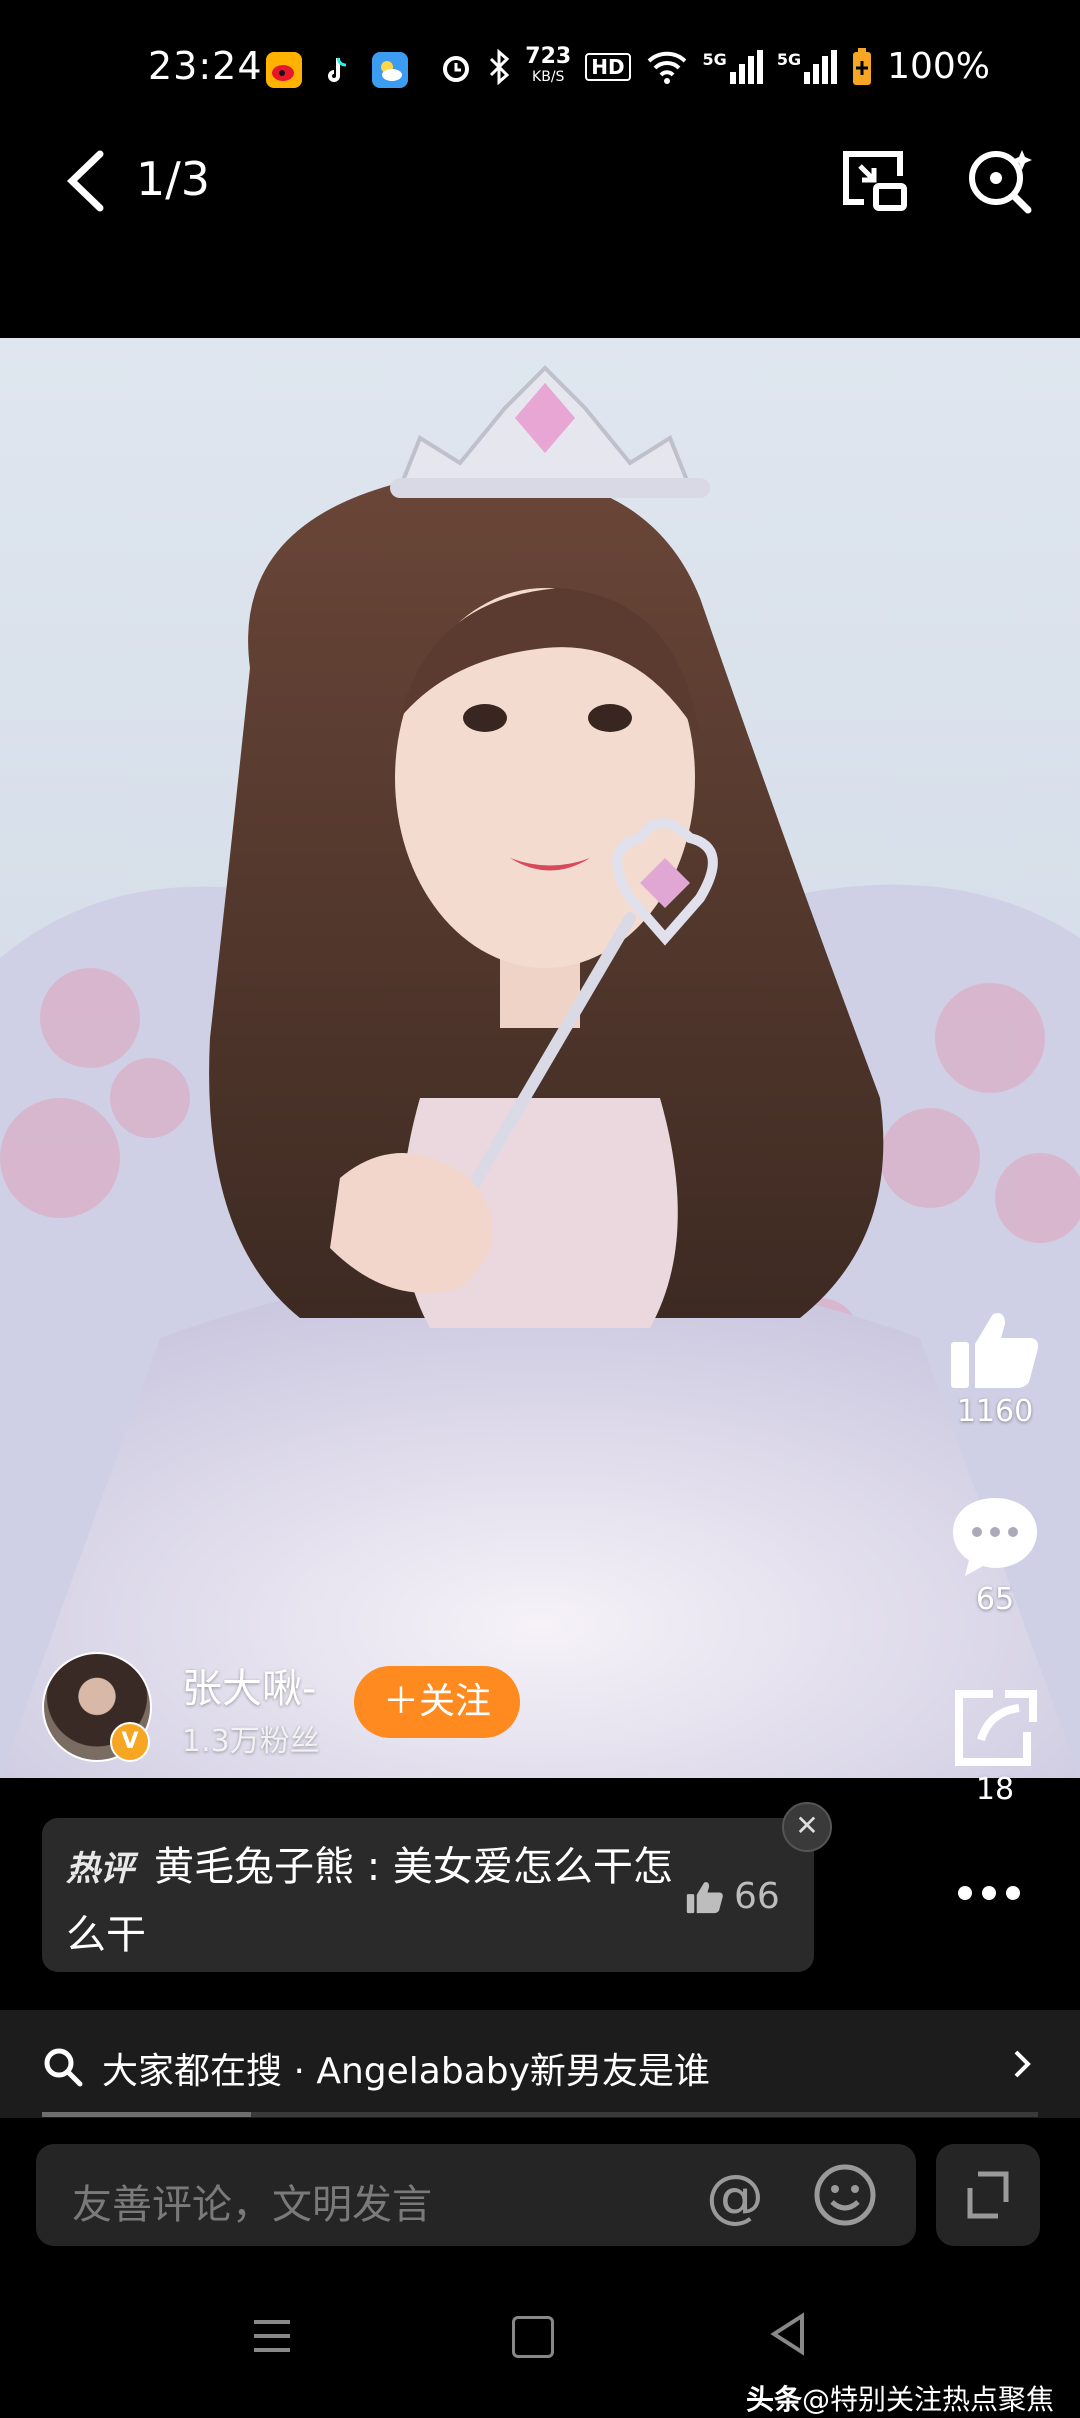 The width and height of the screenshot is (1080, 2418). I want to click on comment-count: 65, so click(995, 1599).